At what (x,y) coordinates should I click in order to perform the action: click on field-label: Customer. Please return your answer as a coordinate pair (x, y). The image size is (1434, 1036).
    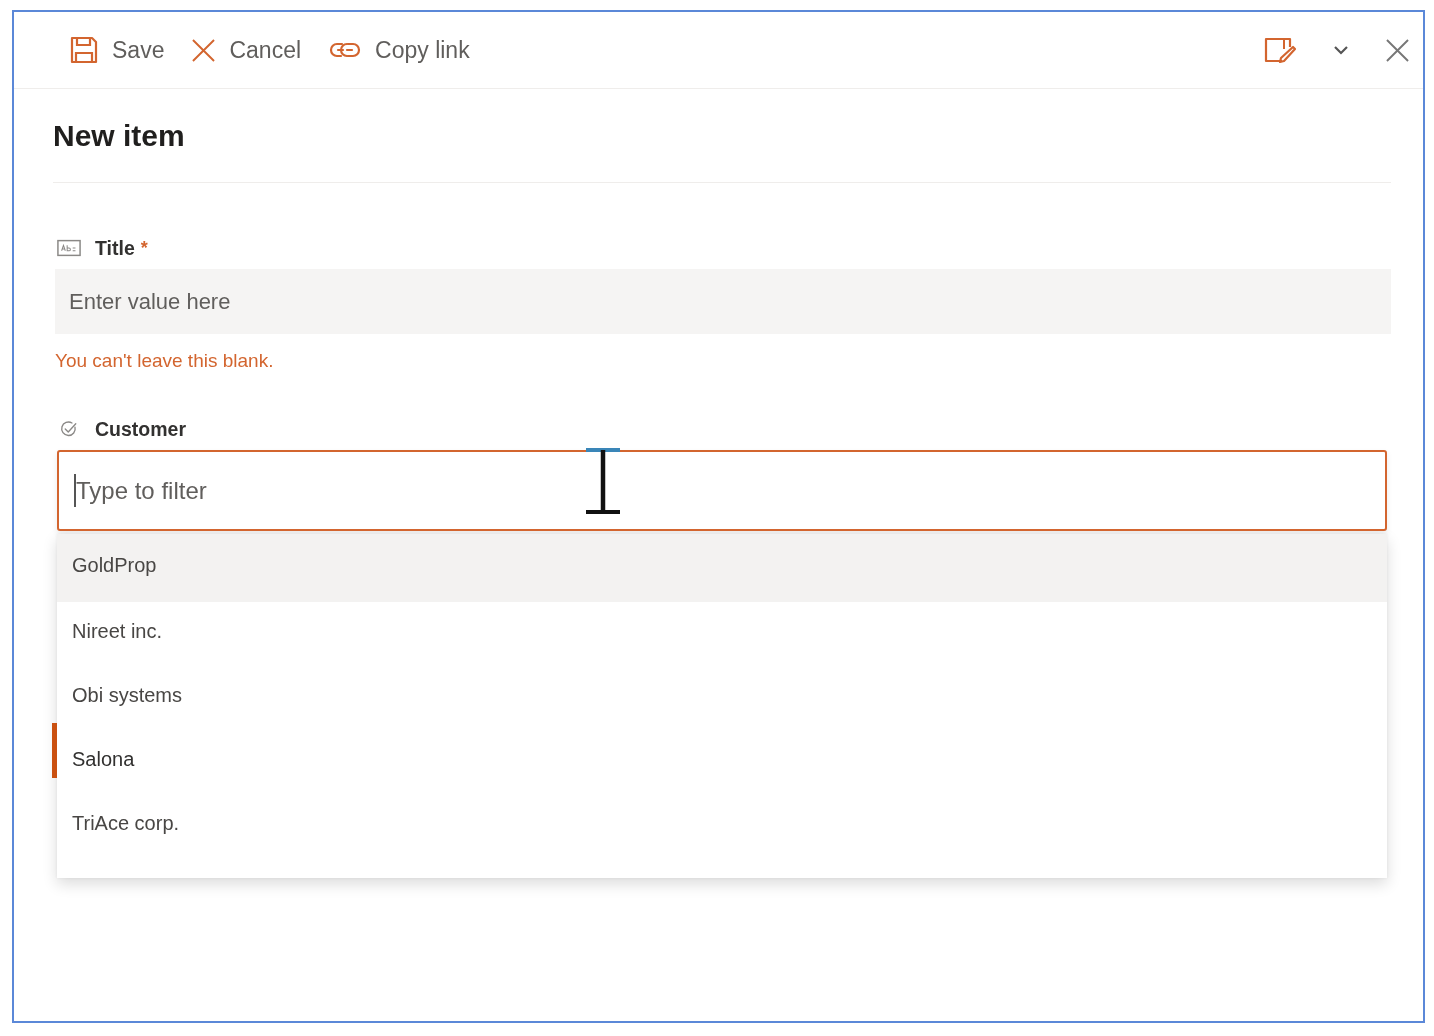
    Looking at the image, I should click on (141, 429).